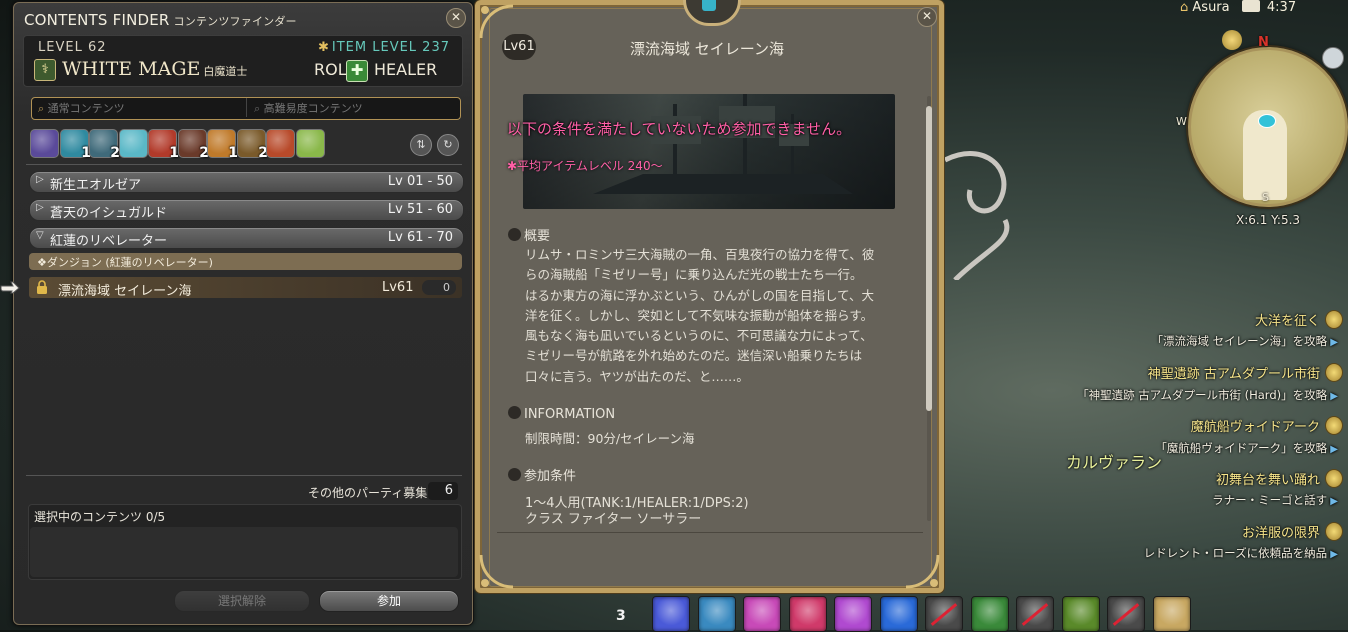 This screenshot has width=1348, height=632. I want to click on regen-icon, so click(853, 614).